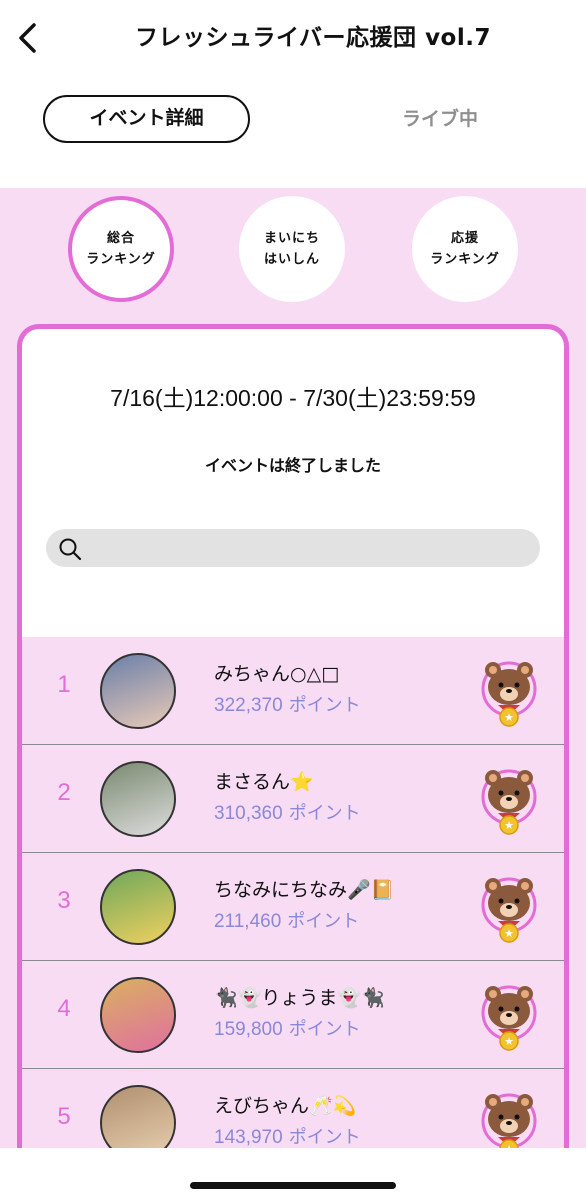 This screenshot has height=1200, width=586. Describe the element at coordinates (293, 1174) in the screenshot. I see `bottom-bar` at that location.